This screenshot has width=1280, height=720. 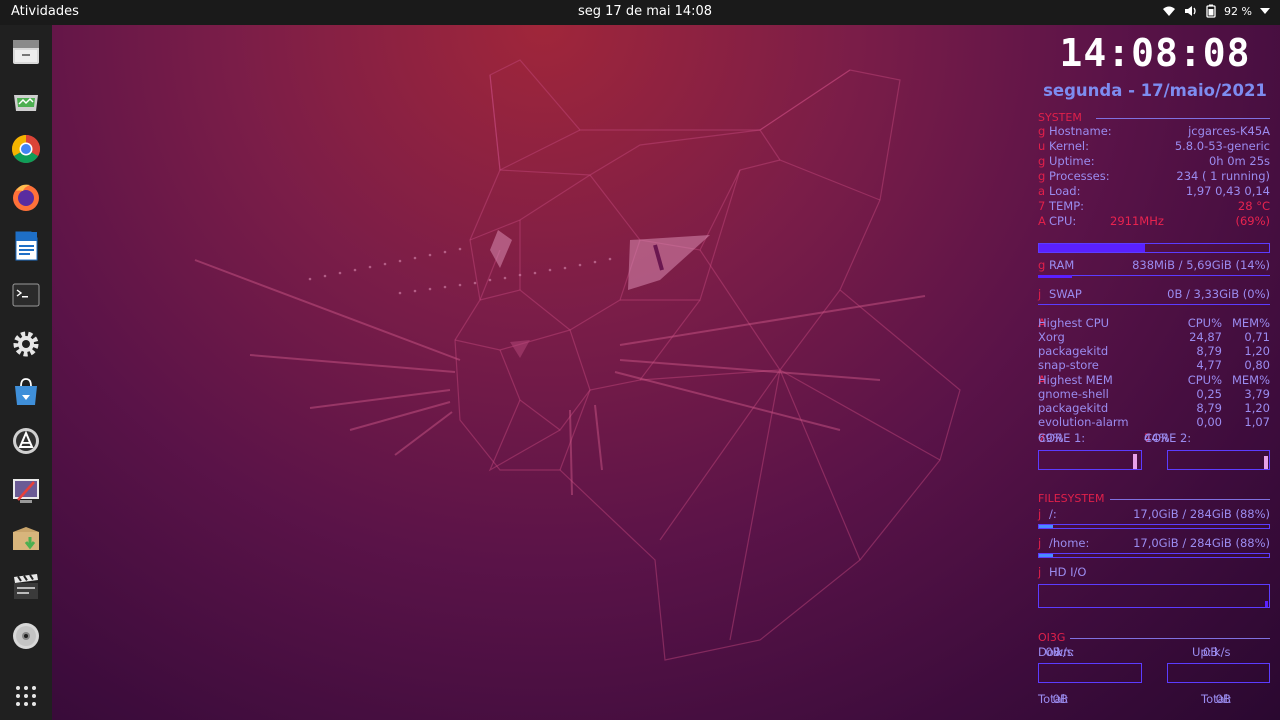 I want to click on files-icon, so click(x=26, y=52).